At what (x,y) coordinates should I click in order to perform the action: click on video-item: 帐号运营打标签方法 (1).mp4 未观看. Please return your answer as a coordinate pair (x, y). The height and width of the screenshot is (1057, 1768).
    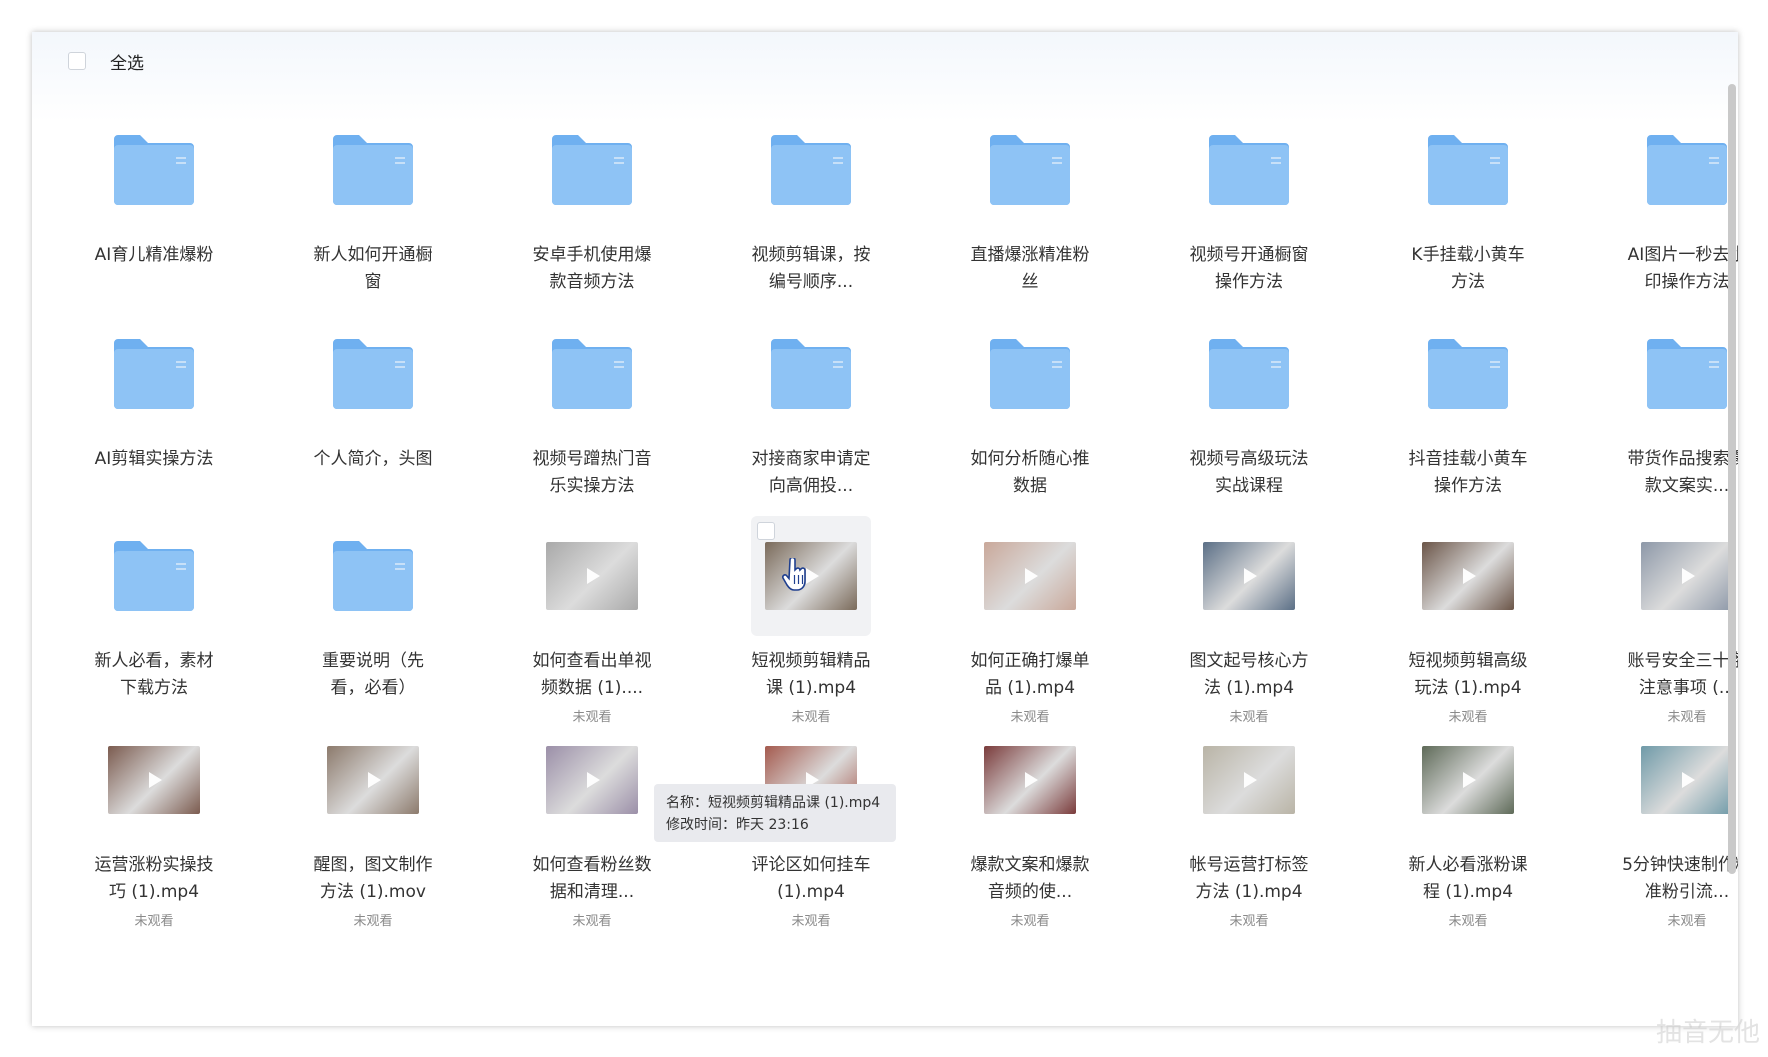
    Looking at the image, I should click on (1249, 832).